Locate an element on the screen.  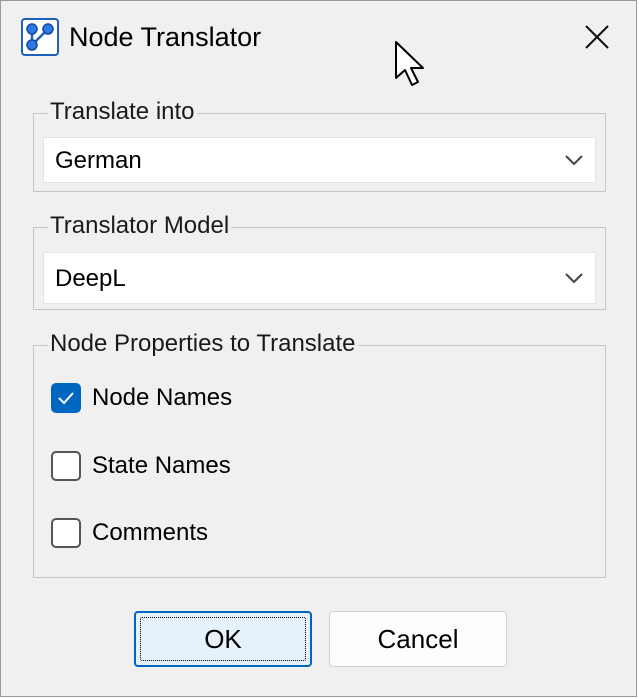
translator-model-group: Translator Model DeepL is located at coordinates (319, 261).